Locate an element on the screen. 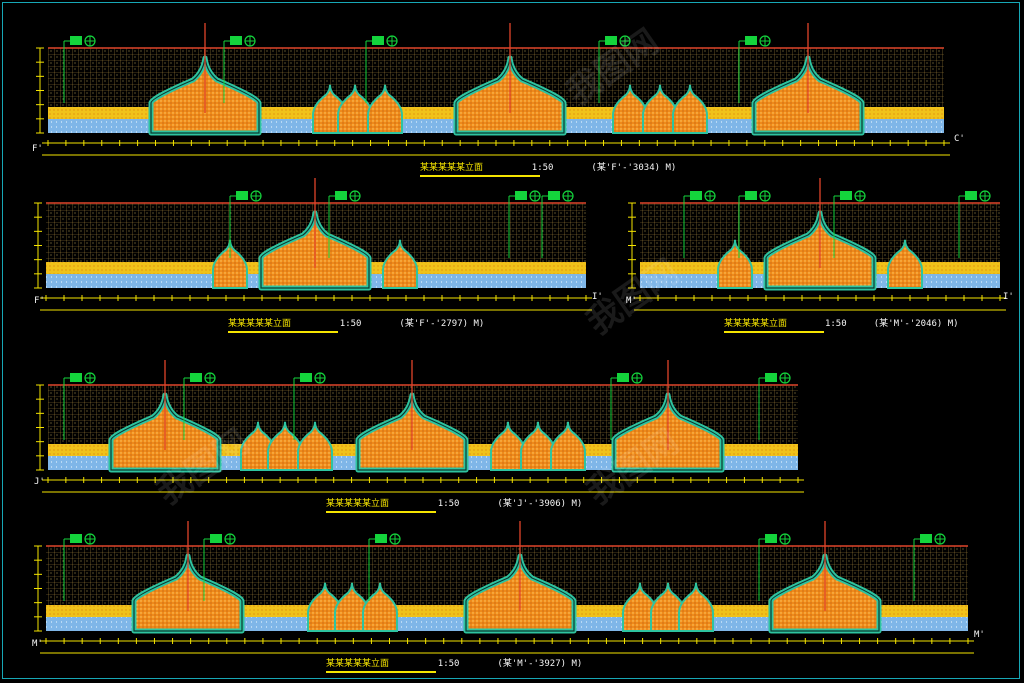 The height and width of the screenshot is (683, 1024). elevation-4-note: (某'J'-'3906) M) is located at coordinates (540, 504).